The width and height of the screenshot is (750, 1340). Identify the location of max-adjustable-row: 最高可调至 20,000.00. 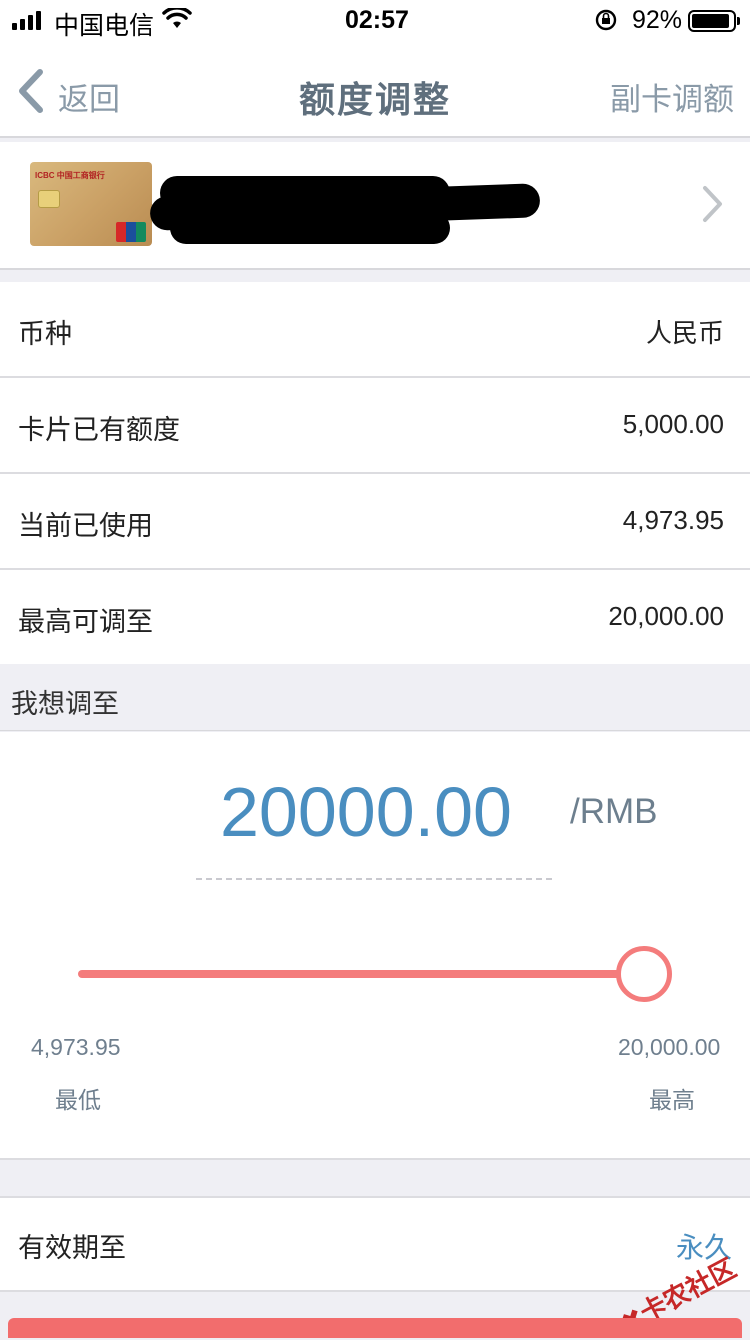
(375, 618).